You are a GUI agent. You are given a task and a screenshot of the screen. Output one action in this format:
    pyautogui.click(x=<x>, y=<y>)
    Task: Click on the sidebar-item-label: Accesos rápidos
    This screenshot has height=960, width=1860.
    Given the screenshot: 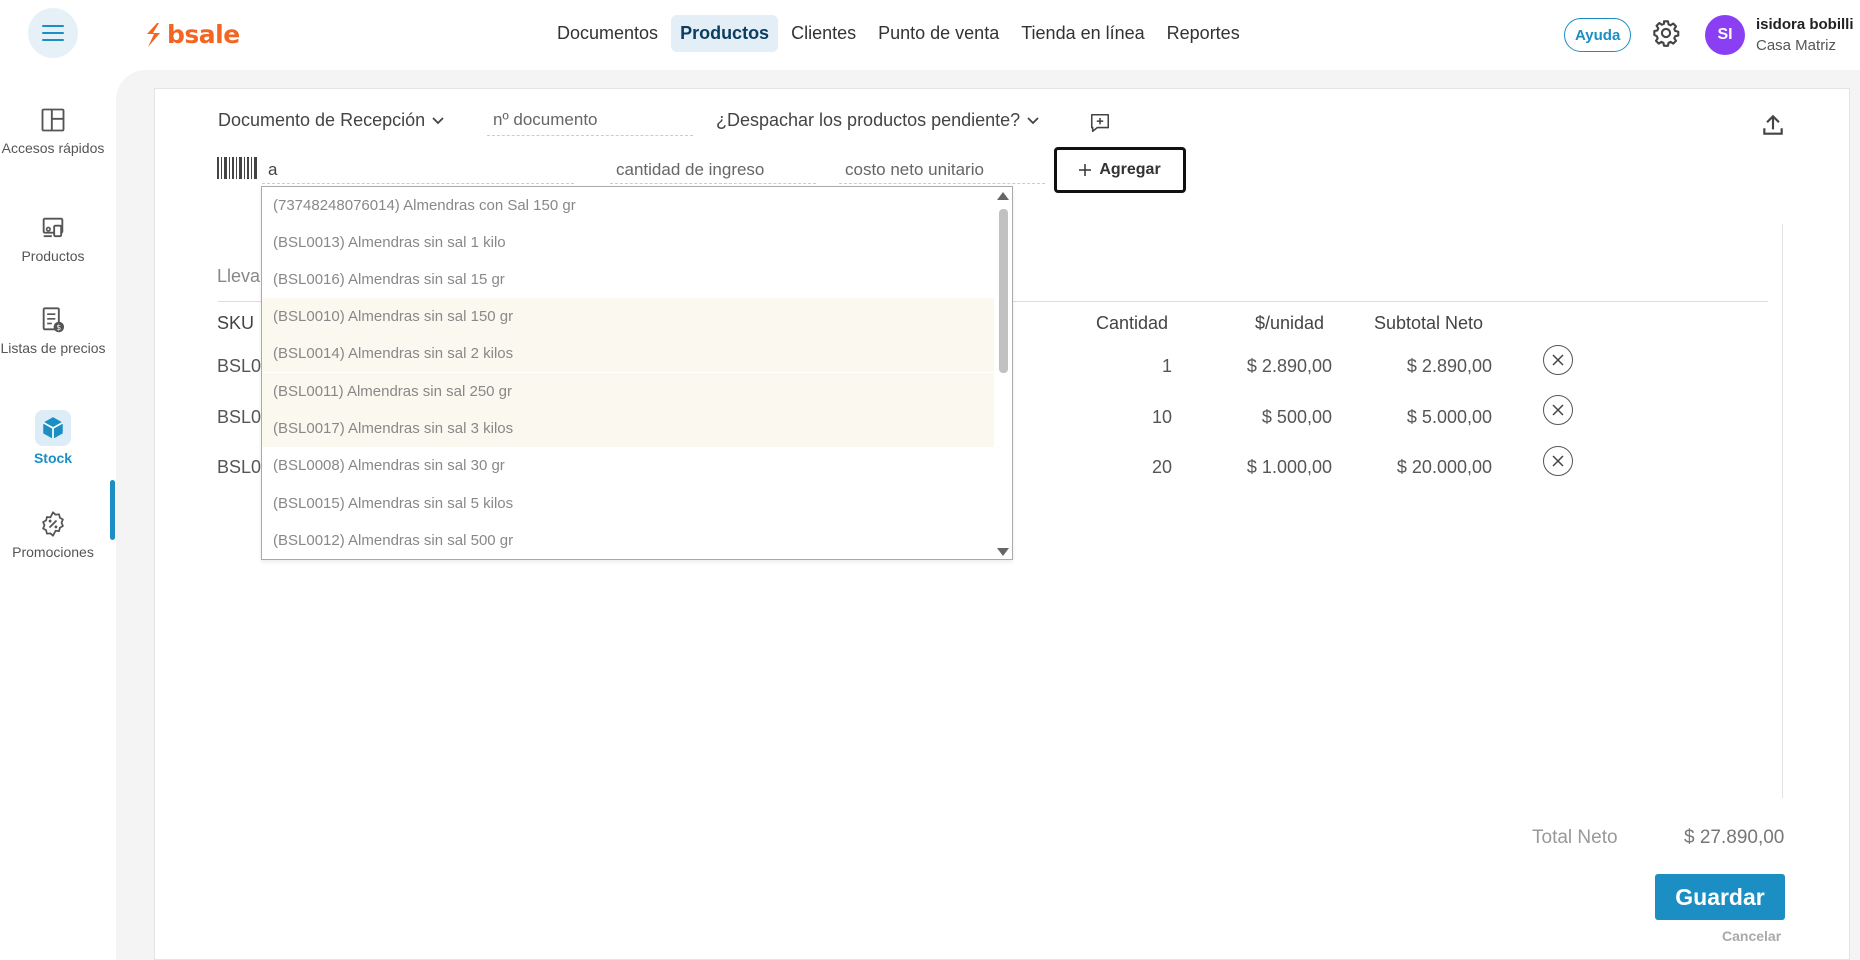 What is the action you would take?
    pyautogui.click(x=53, y=148)
    